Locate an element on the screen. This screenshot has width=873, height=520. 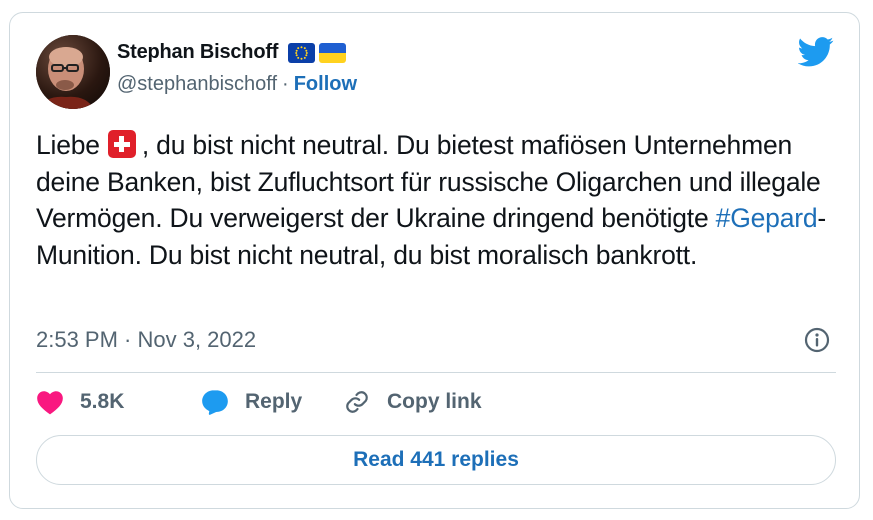
follow-button: Follow is located at coordinates (325, 84).